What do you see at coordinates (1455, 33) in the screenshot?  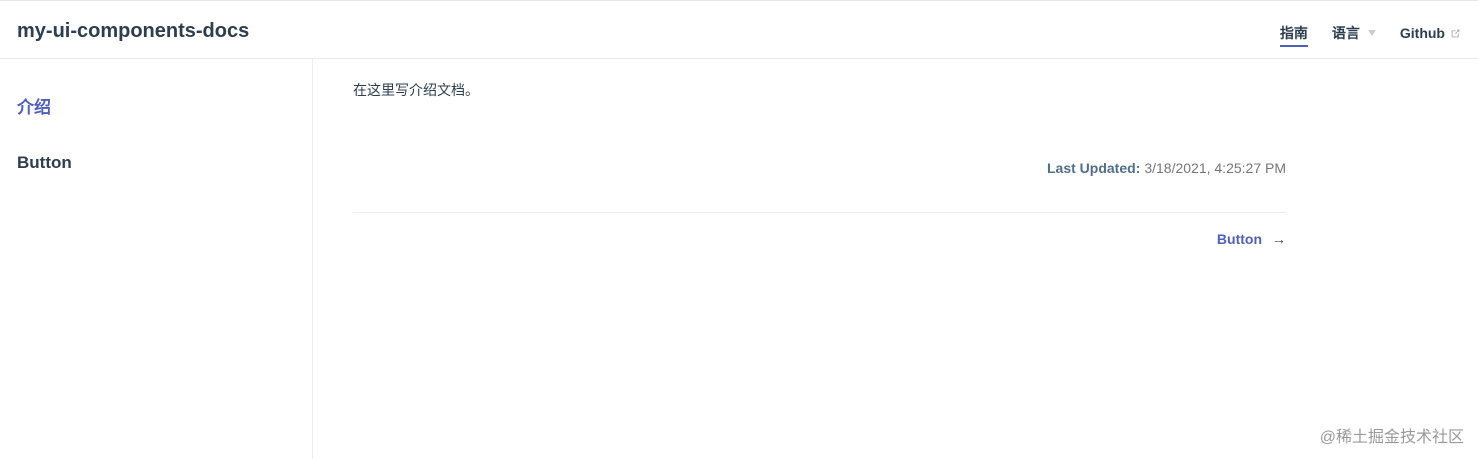 I see `external-link-icon` at bounding box center [1455, 33].